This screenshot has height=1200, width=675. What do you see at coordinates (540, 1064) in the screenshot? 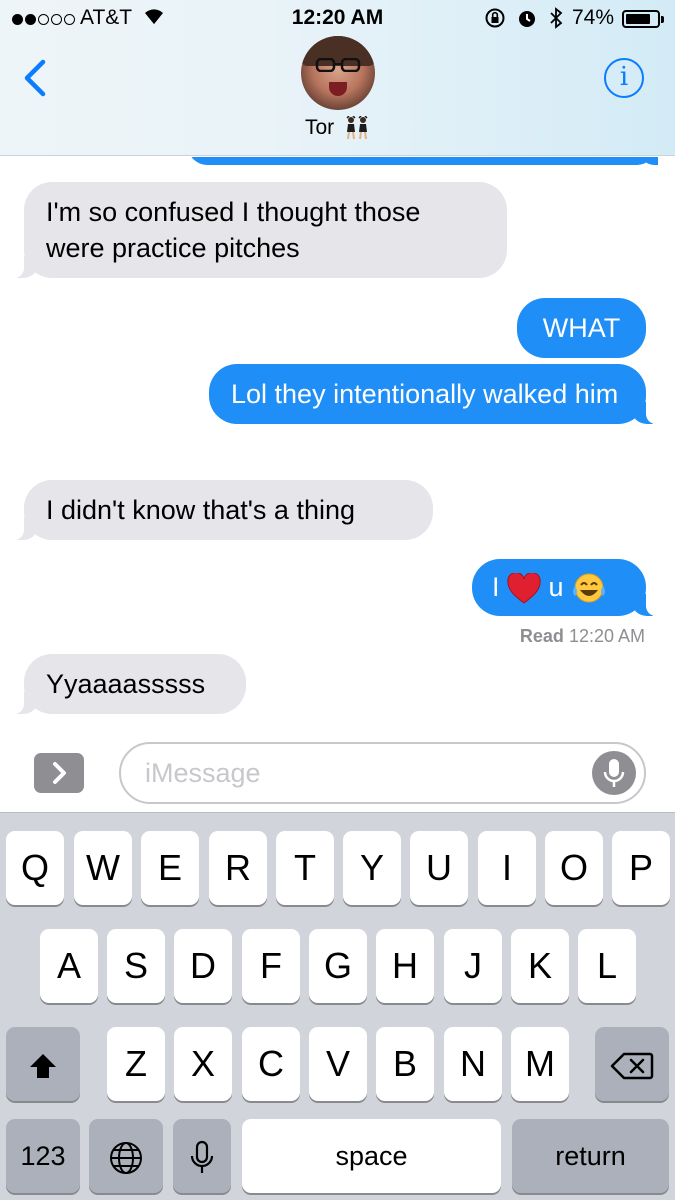
I see `key-m: M` at bounding box center [540, 1064].